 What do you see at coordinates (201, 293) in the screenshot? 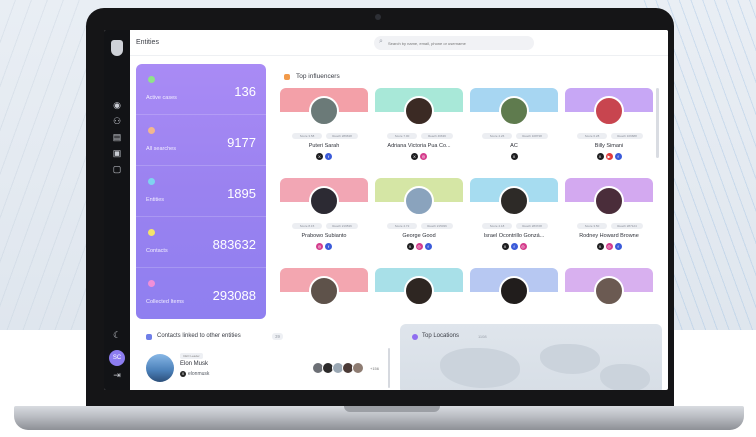
I see `stat-collected-items: Collected Items 293088` at bounding box center [201, 293].